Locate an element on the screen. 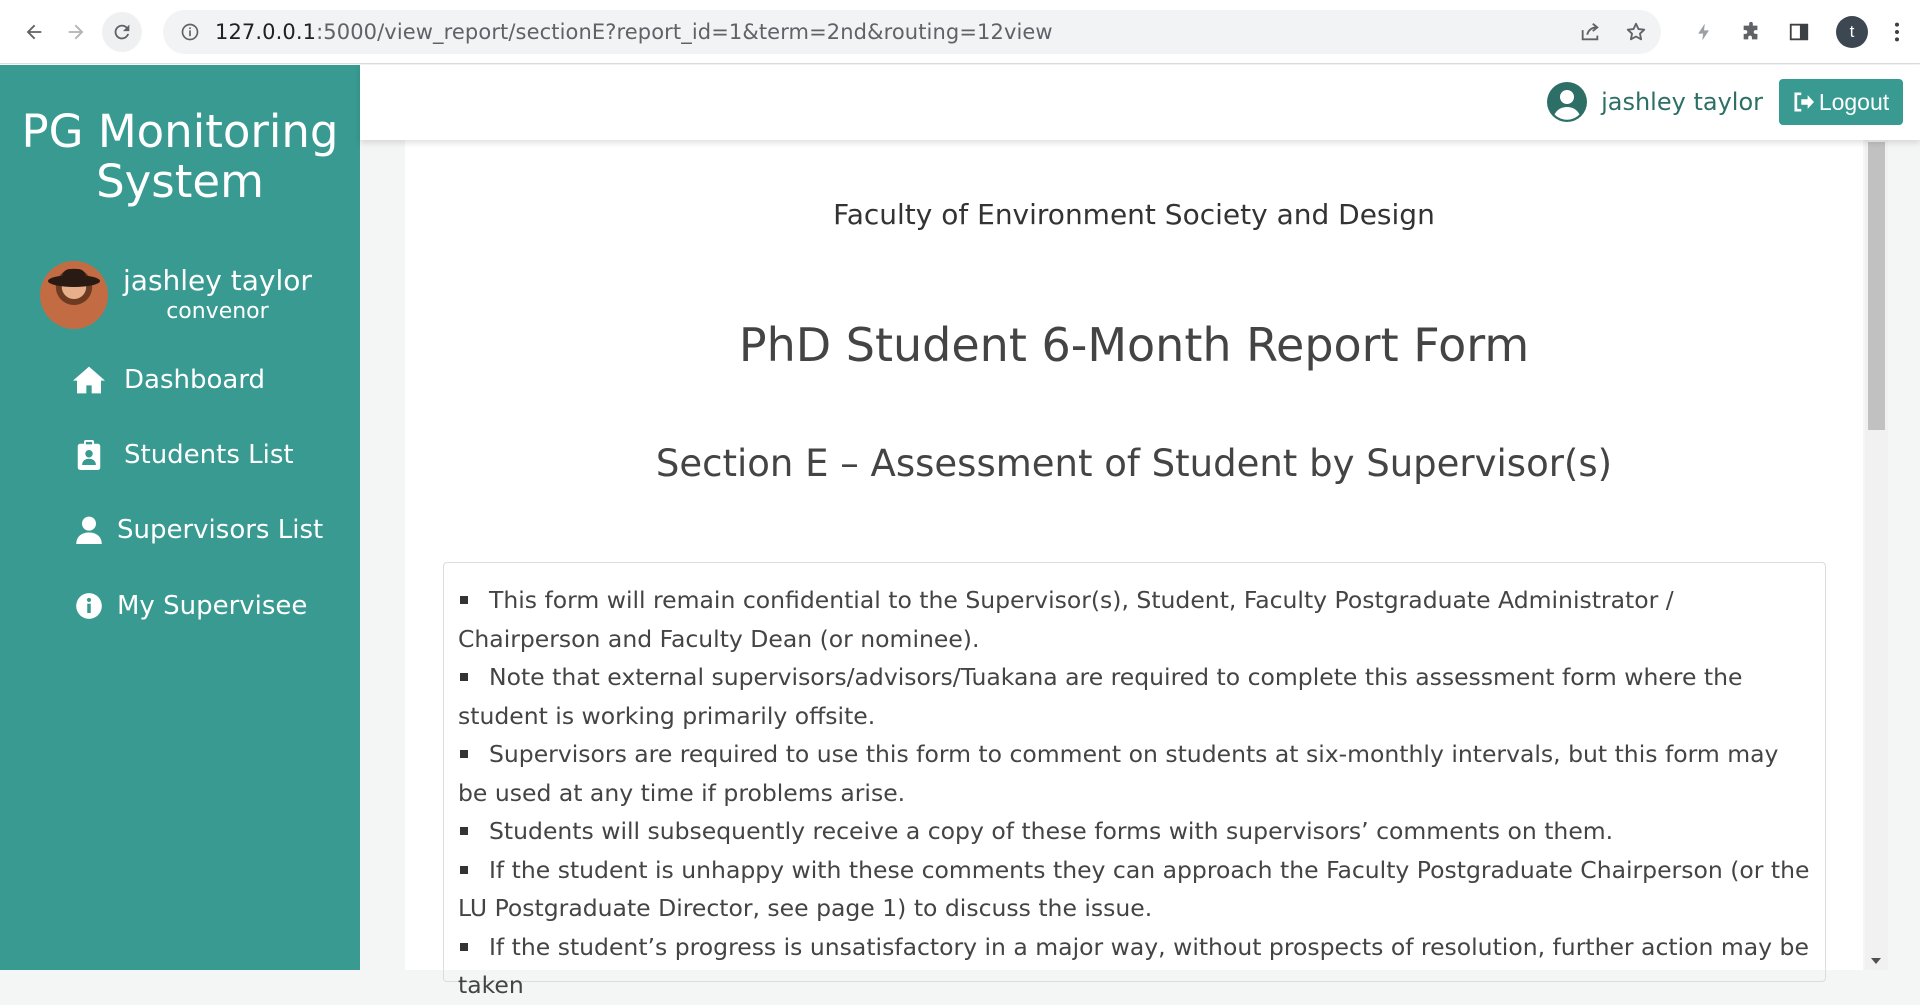  avatar is located at coordinates (74, 295).